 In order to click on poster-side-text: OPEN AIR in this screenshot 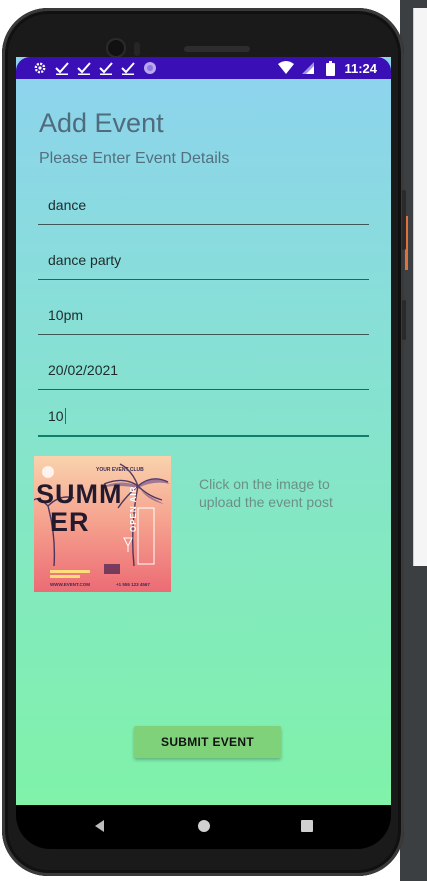, I will do `click(133, 508)`.